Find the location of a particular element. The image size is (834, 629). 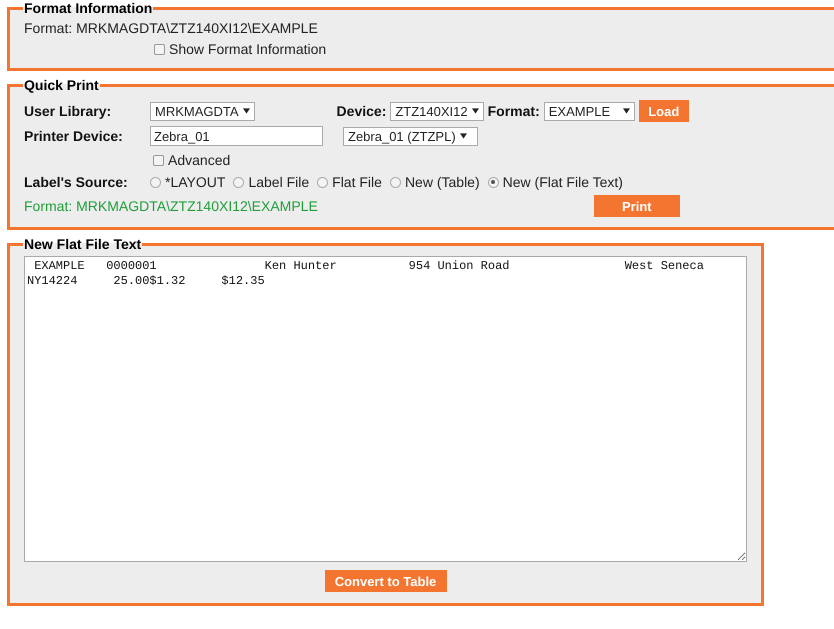

checkbox-label: Advanced is located at coordinates (199, 160).